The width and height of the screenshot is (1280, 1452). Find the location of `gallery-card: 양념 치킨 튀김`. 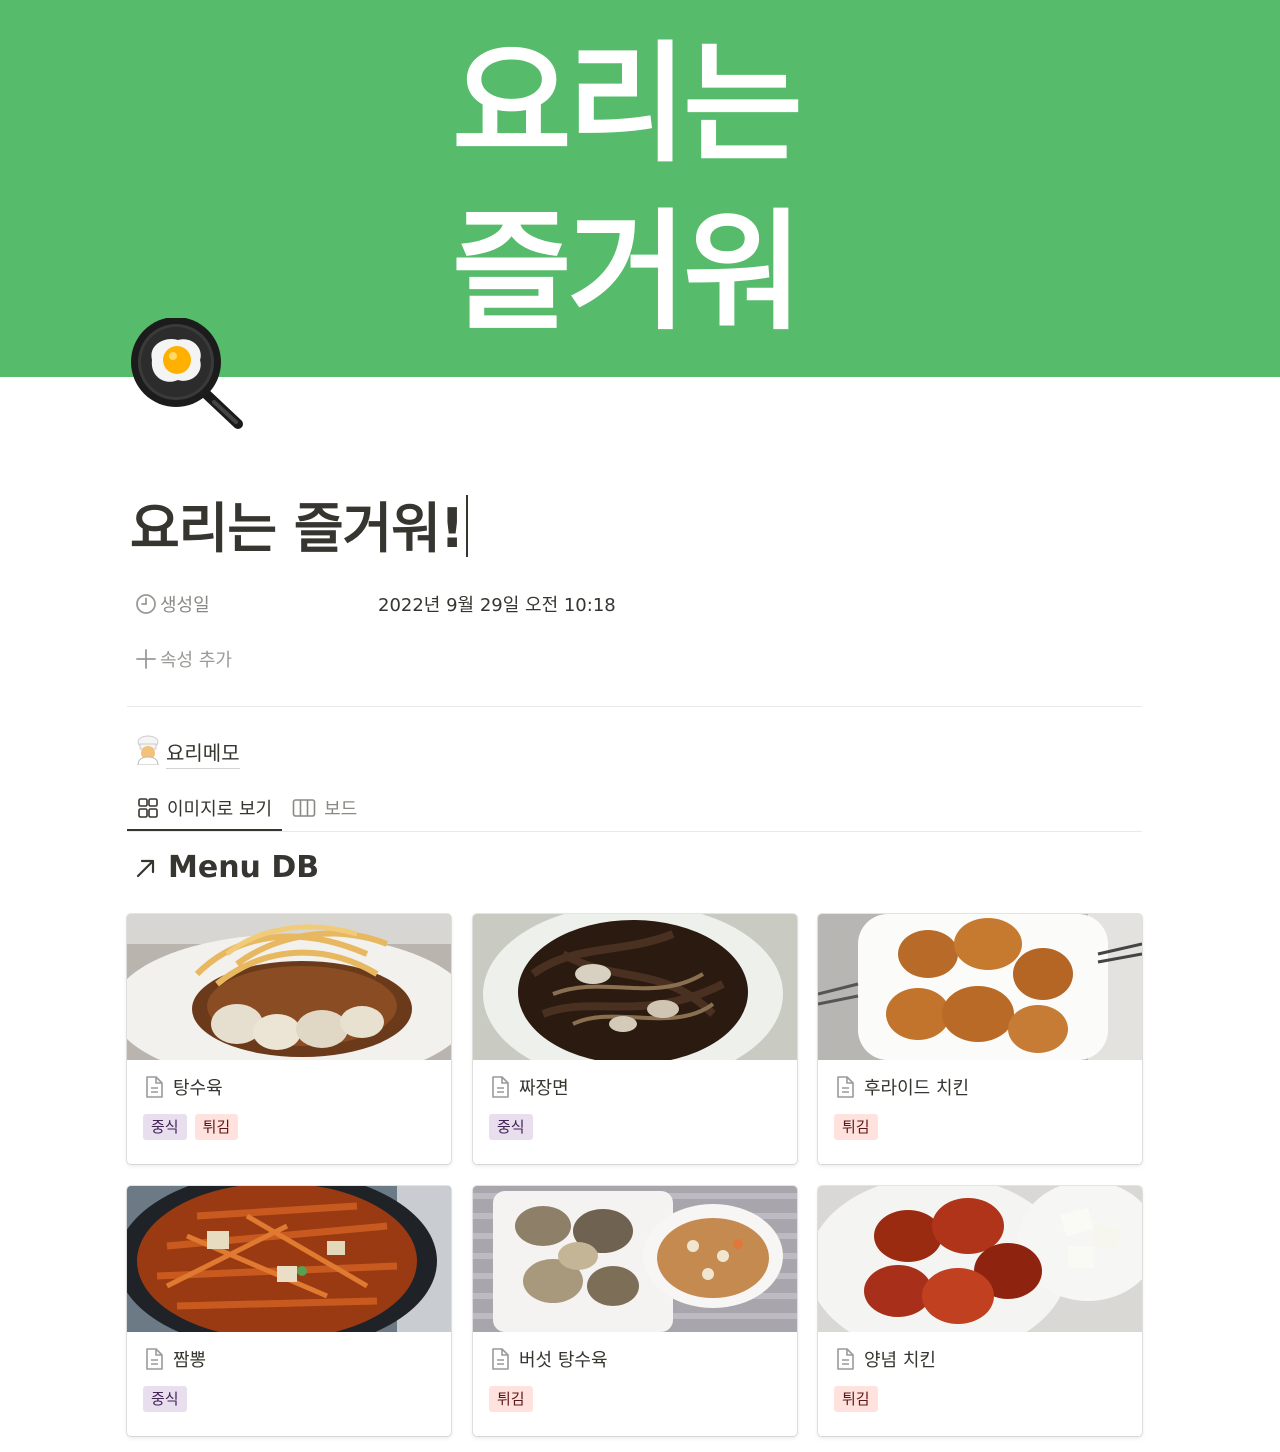

gallery-card: 양념 치킨 튀김 is located at coordinates (980, 1311).